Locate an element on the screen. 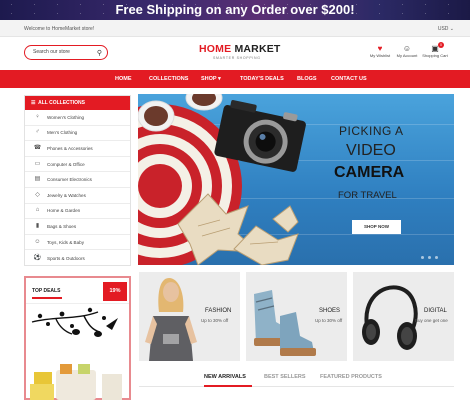 Image resolution: width=470 pixels, height=400 pixels. sidebar-header-label: ALL COLLECTIONS is located at coordinates (61, 103).